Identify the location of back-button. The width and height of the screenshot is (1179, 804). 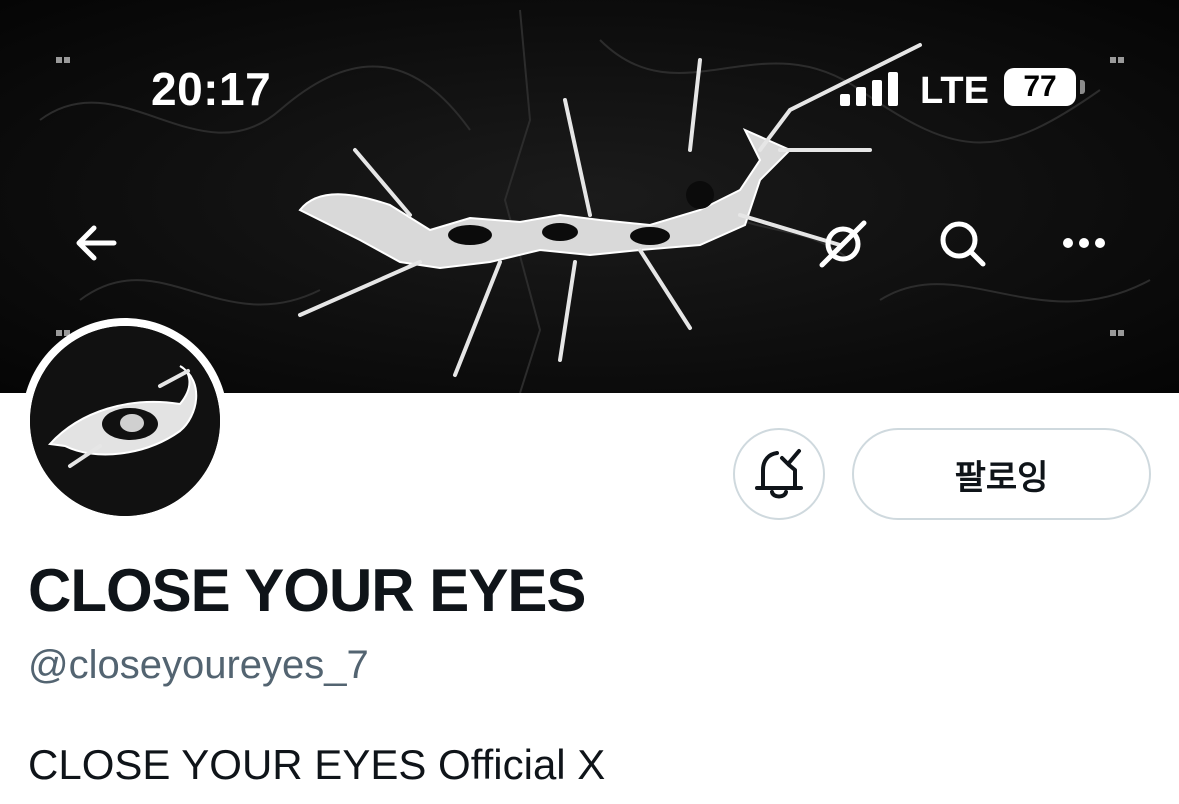
(96, 243).